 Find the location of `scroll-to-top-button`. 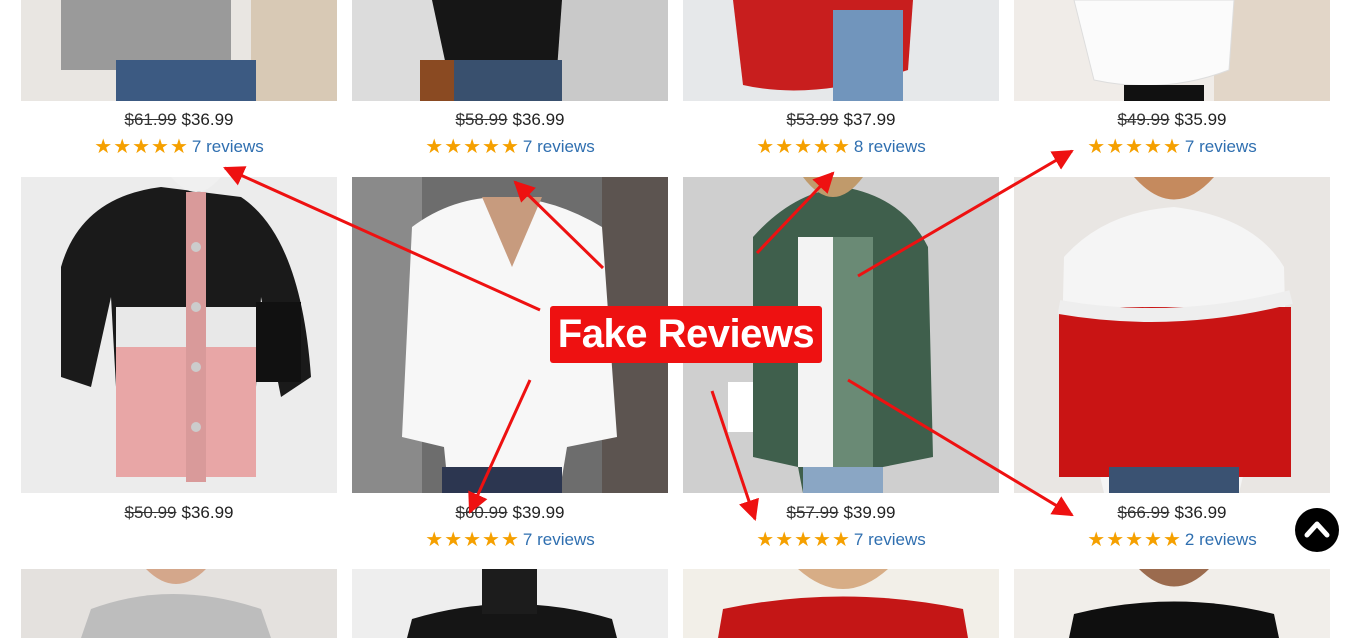

scroll-to-top-button is located at coordinates (1317, 530).